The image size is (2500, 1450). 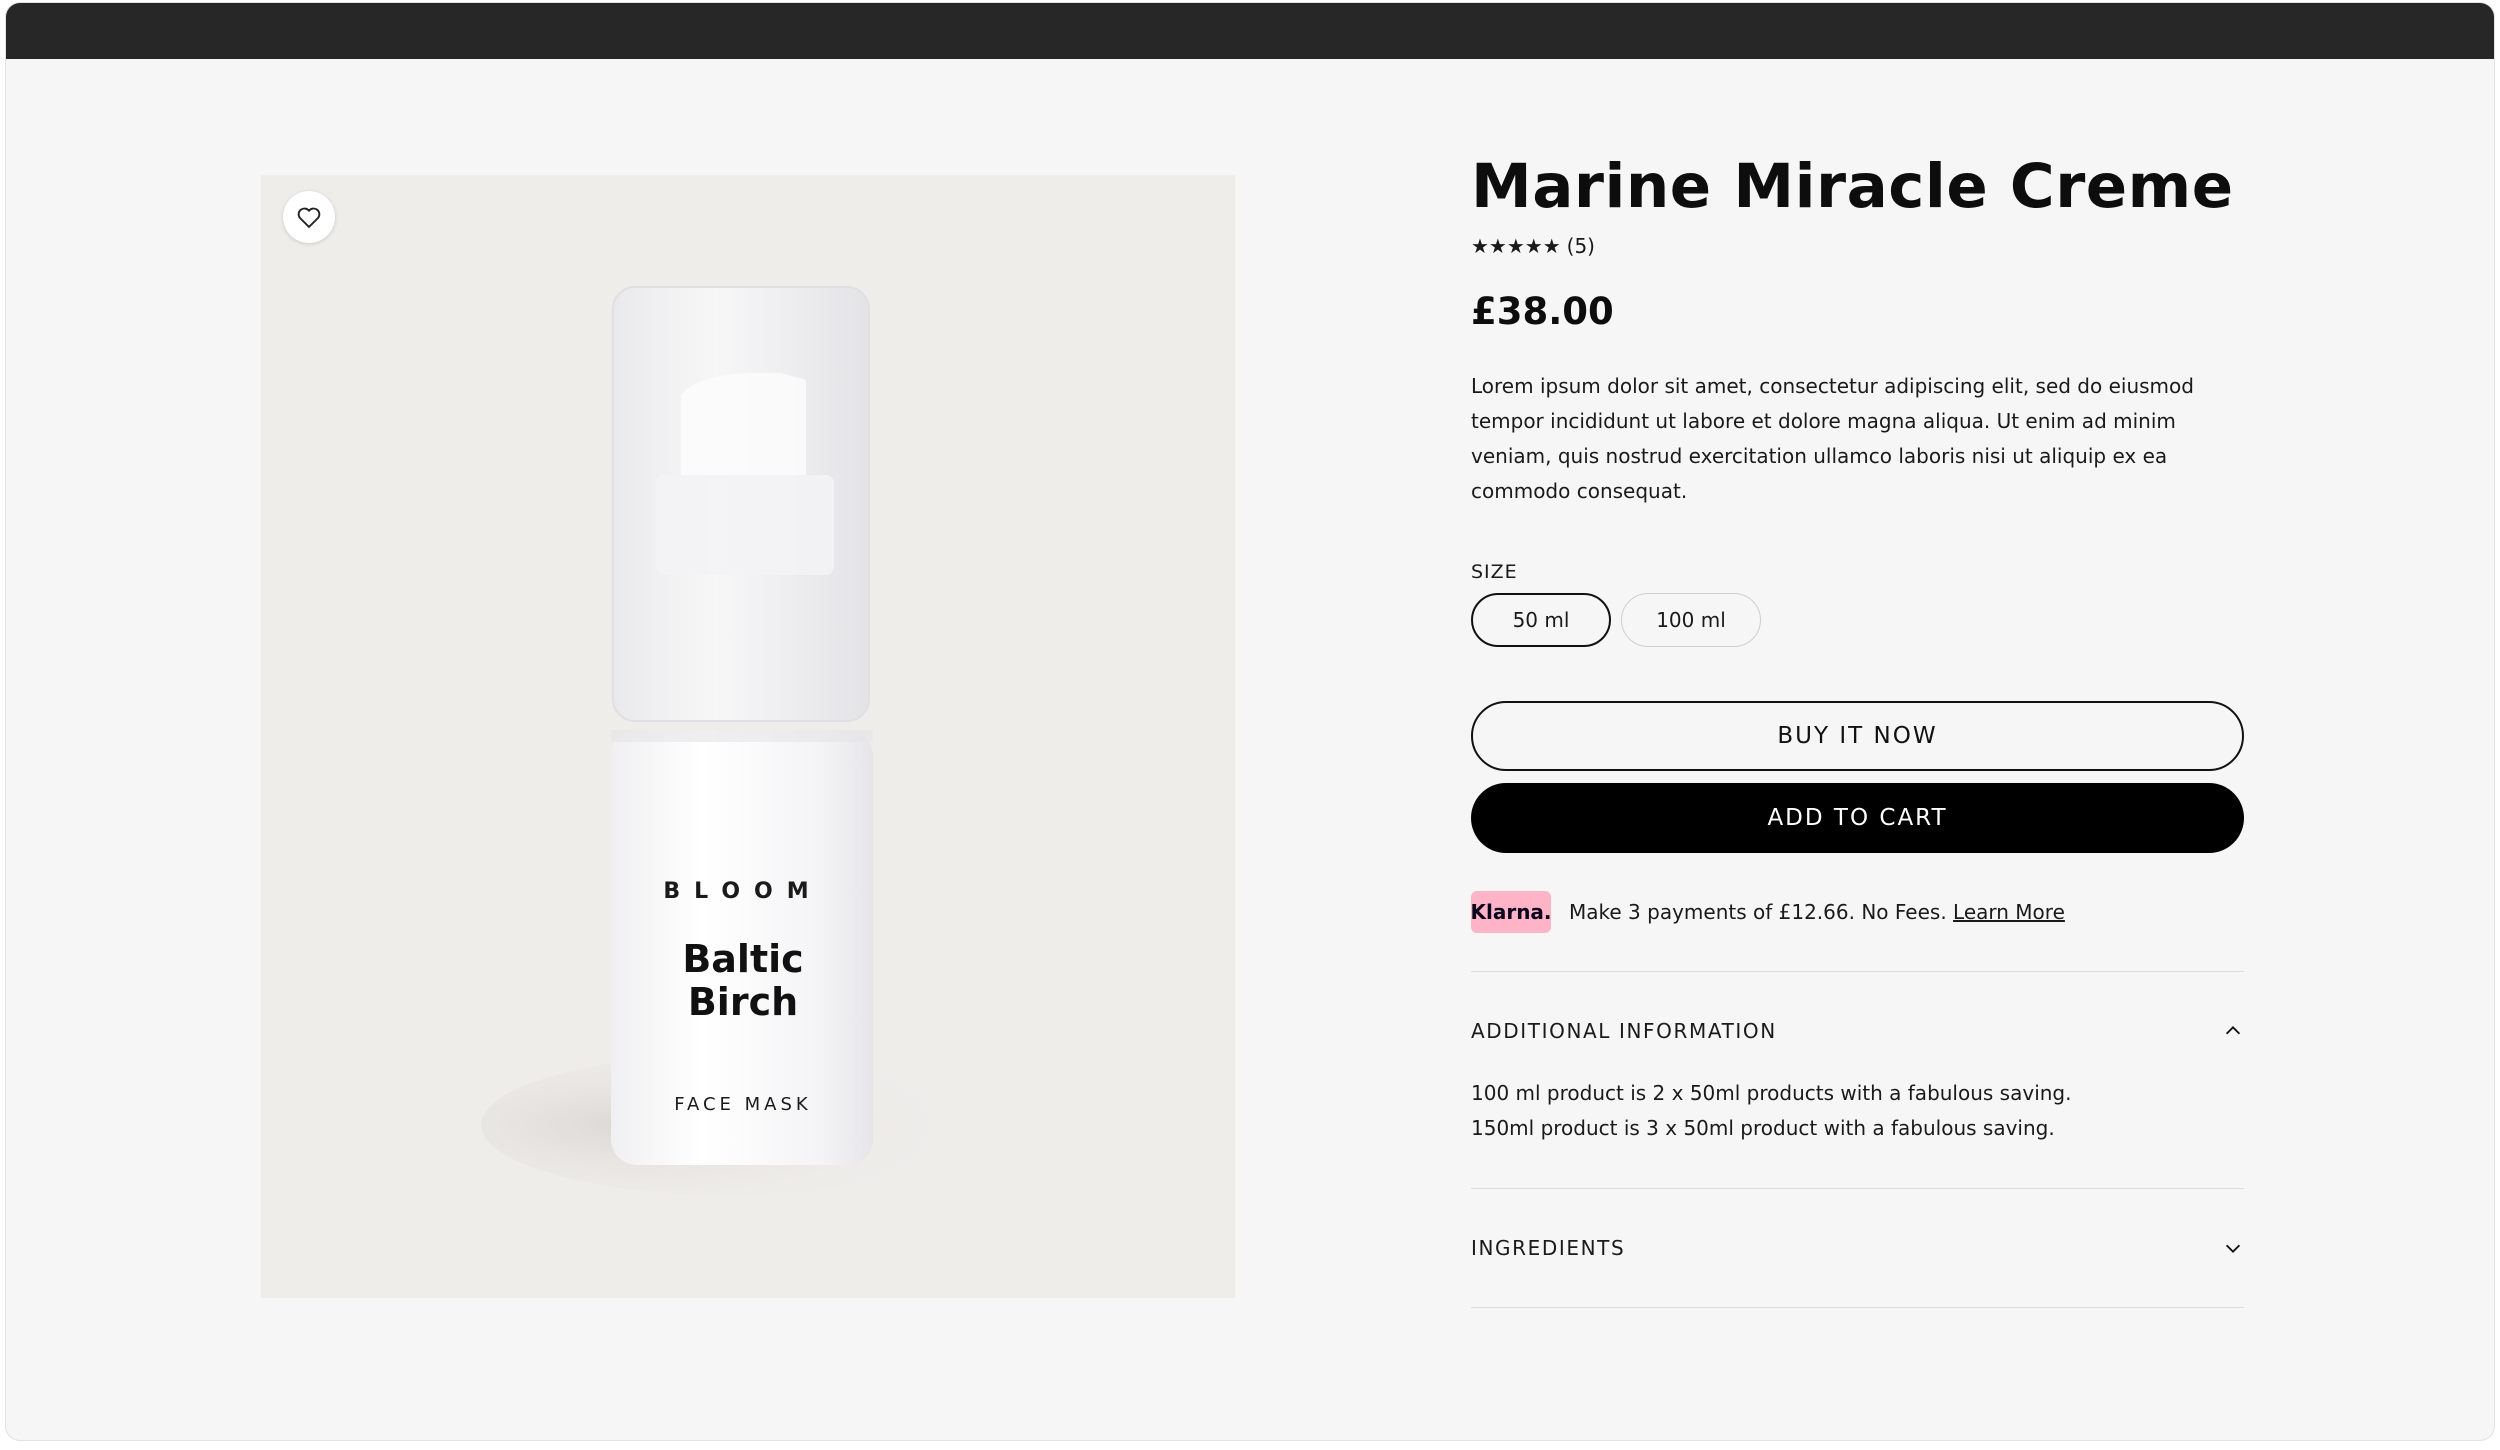 I want to click on bottle-name-line2: Birch, so click(x=743, y=1002).